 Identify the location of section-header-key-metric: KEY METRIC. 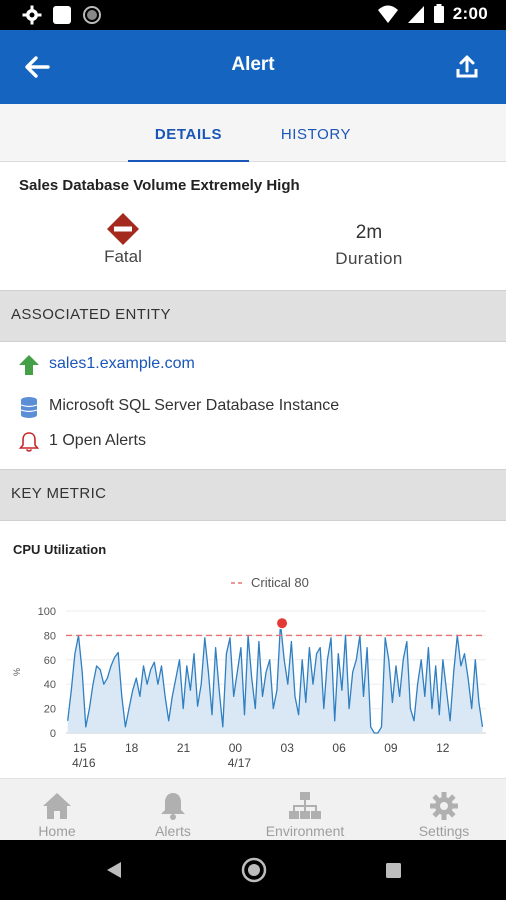
(253, 495).